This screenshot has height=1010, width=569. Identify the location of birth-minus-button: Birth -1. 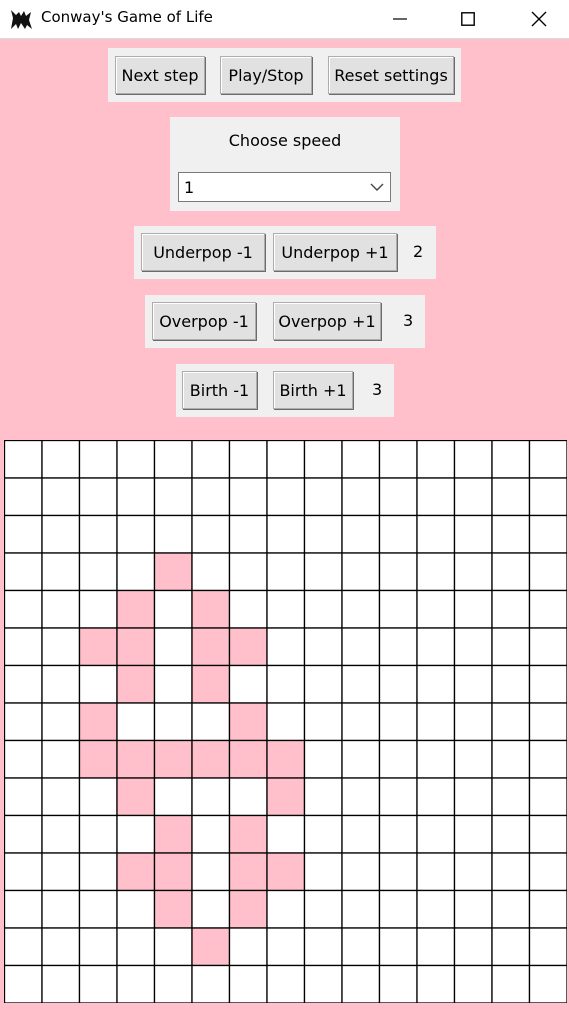
(219, 390).